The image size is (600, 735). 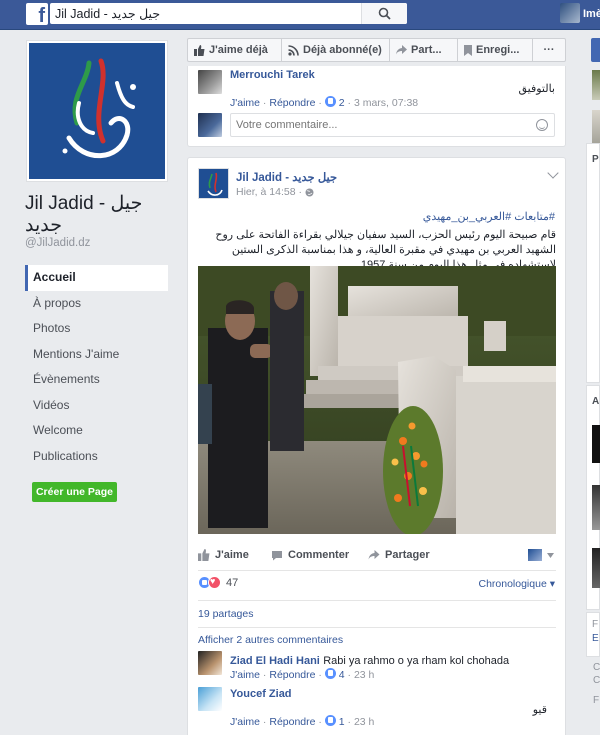 I want to click on post-timestamp: Hier, à 14:58 ·, so click(x=275, y=192).